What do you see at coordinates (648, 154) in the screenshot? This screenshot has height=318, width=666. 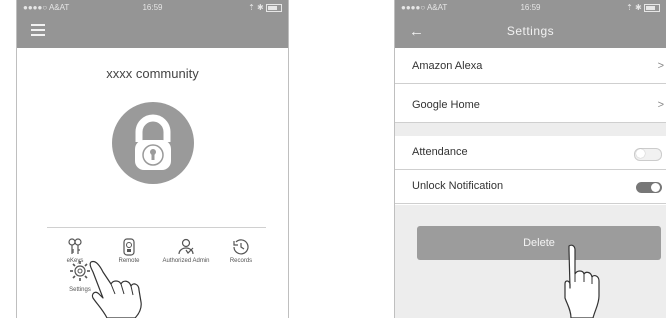 I see `attendance-toggle` at bounding box center [648, 154].